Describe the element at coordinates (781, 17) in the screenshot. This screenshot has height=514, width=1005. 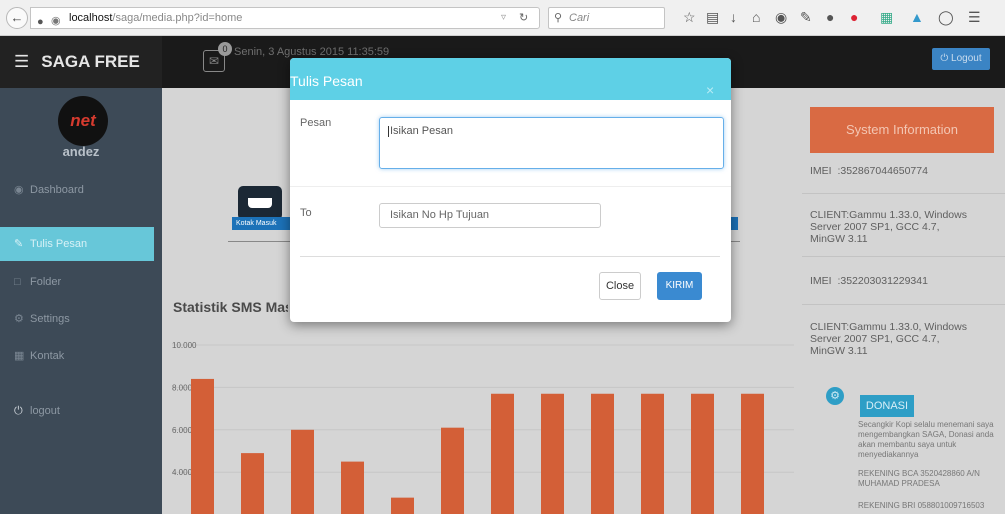
I see `pocket-icon: ◉` at that location.